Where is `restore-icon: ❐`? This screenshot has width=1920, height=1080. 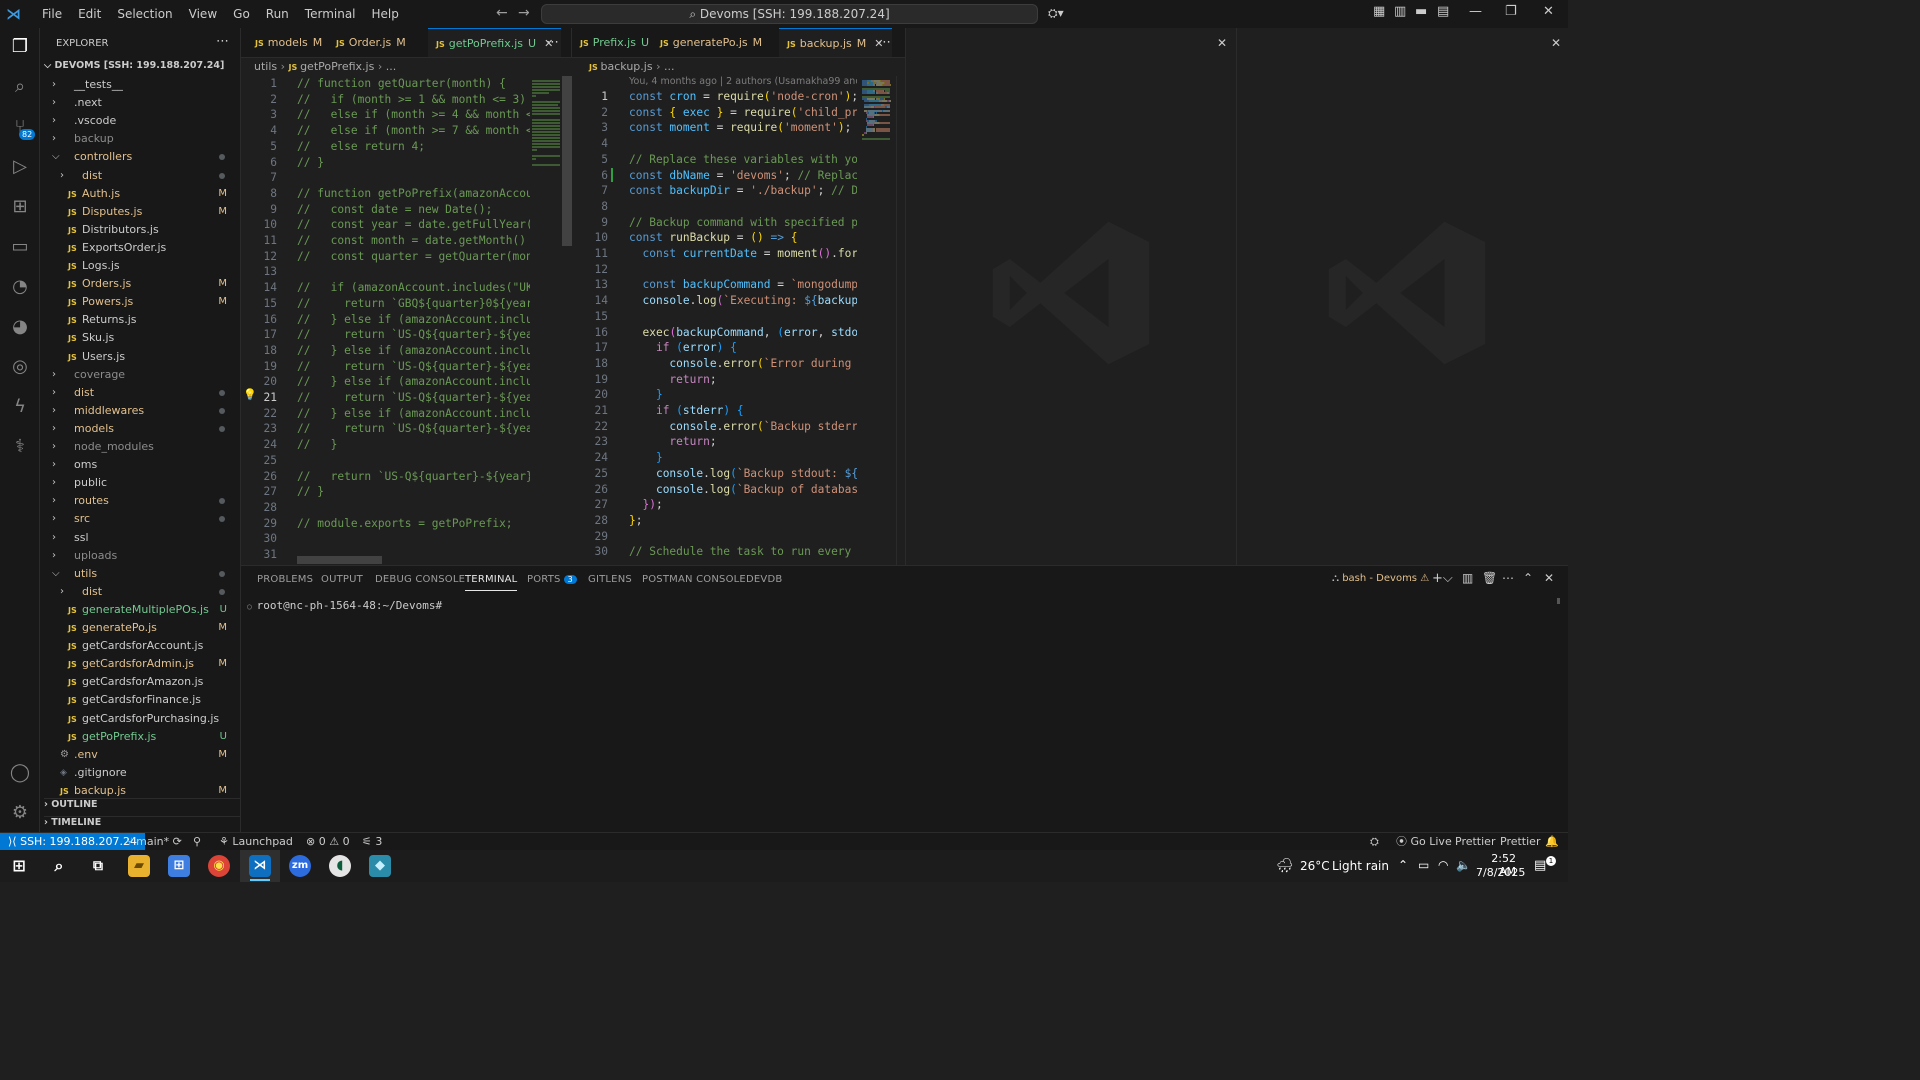
restore-icon: ❐ is located at coordinates (1511, 11).